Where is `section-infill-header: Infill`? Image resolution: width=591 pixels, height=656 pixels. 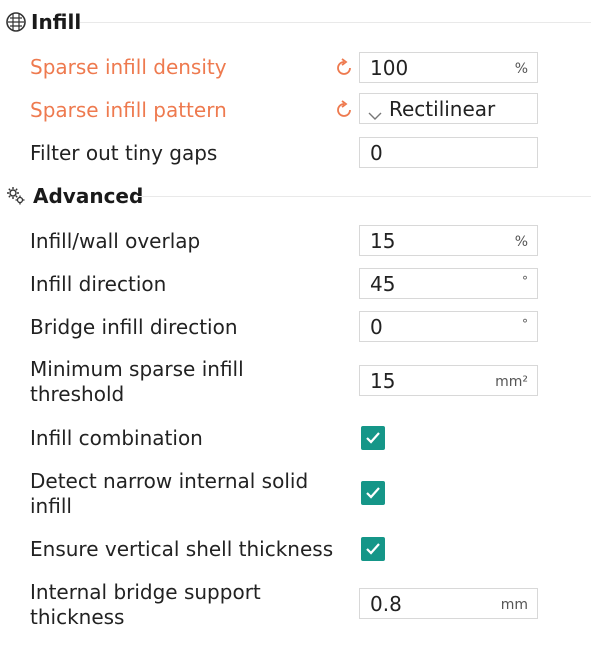 section-infill-header: Infill is located at coordinates (40, 22).